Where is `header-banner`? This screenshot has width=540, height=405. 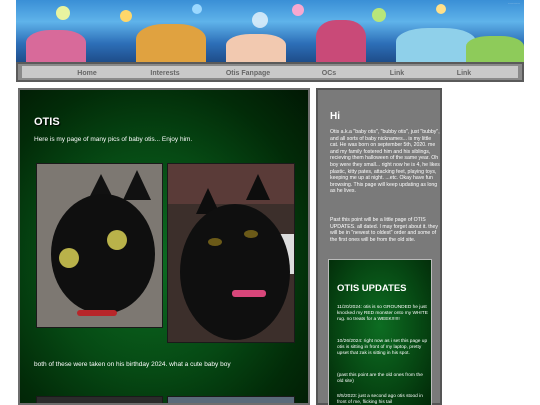
header-banner is located at coordinates (270, 31).